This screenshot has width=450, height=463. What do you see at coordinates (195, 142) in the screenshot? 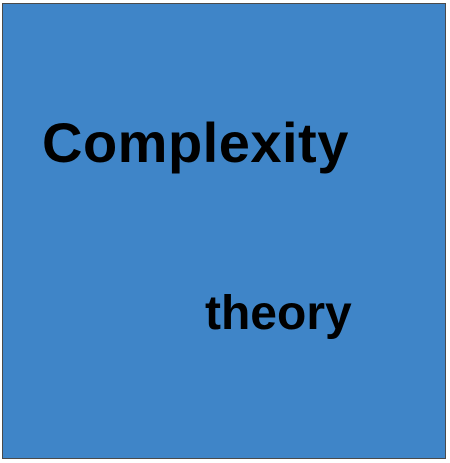
I see `title-word-complexity: Complexity` at bounding box center [195, 142].